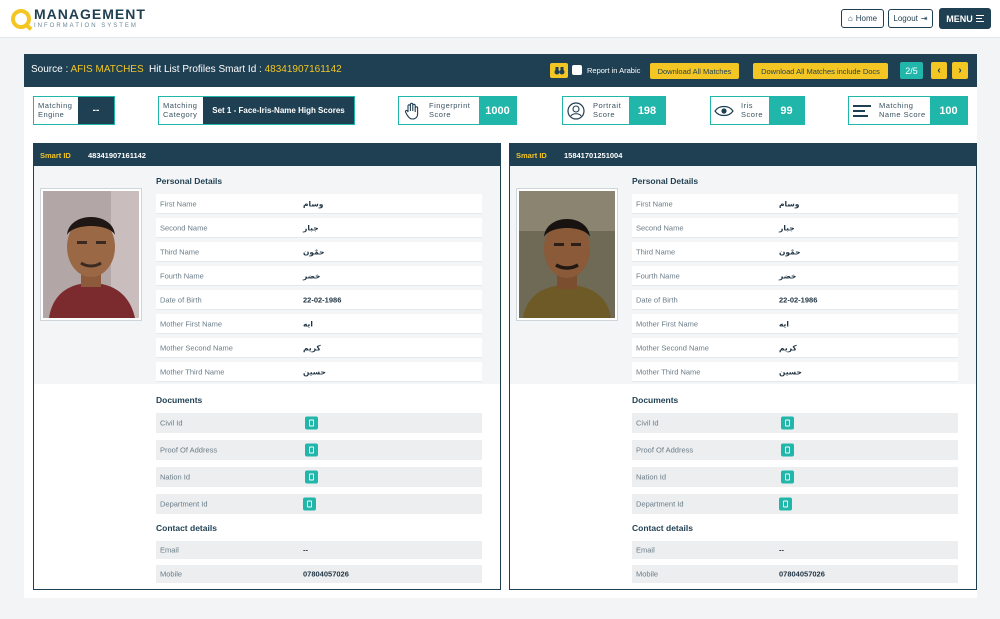 The image size is (1000, 619). Describe the element at coordinates (820, 71) in the screenshot. I see `download-all-docs-button: Download All Matches include Docs` at that location.